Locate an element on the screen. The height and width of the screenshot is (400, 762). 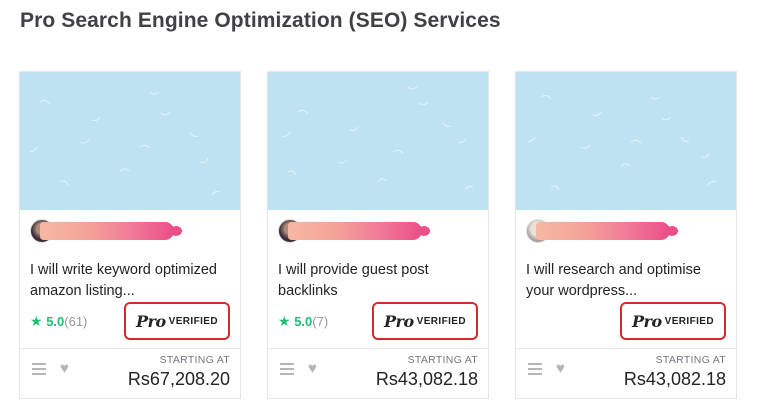
rating-count: (7) is located at coordinates (320, 321).